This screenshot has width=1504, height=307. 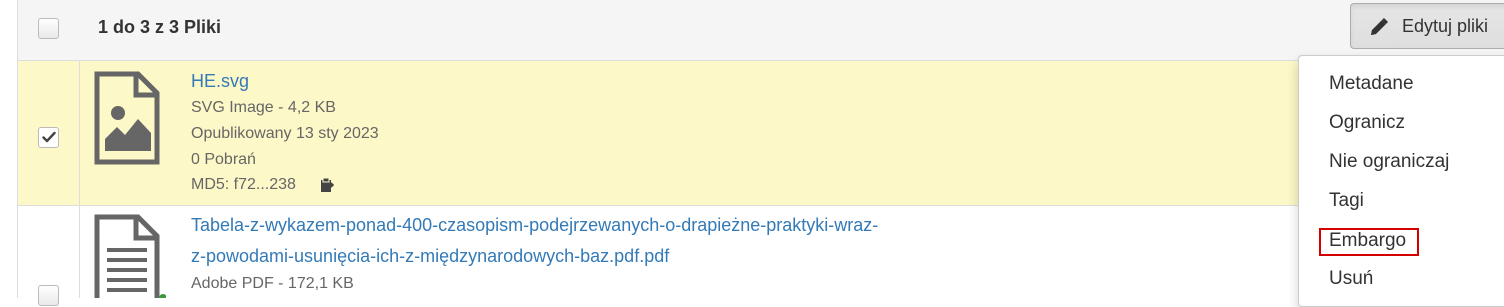 What do you see at coordinates (285, 133) in the screenshot?
I see `file-published-date: Opublikowany 13 sty 2023` at bounding box center [285, 133].